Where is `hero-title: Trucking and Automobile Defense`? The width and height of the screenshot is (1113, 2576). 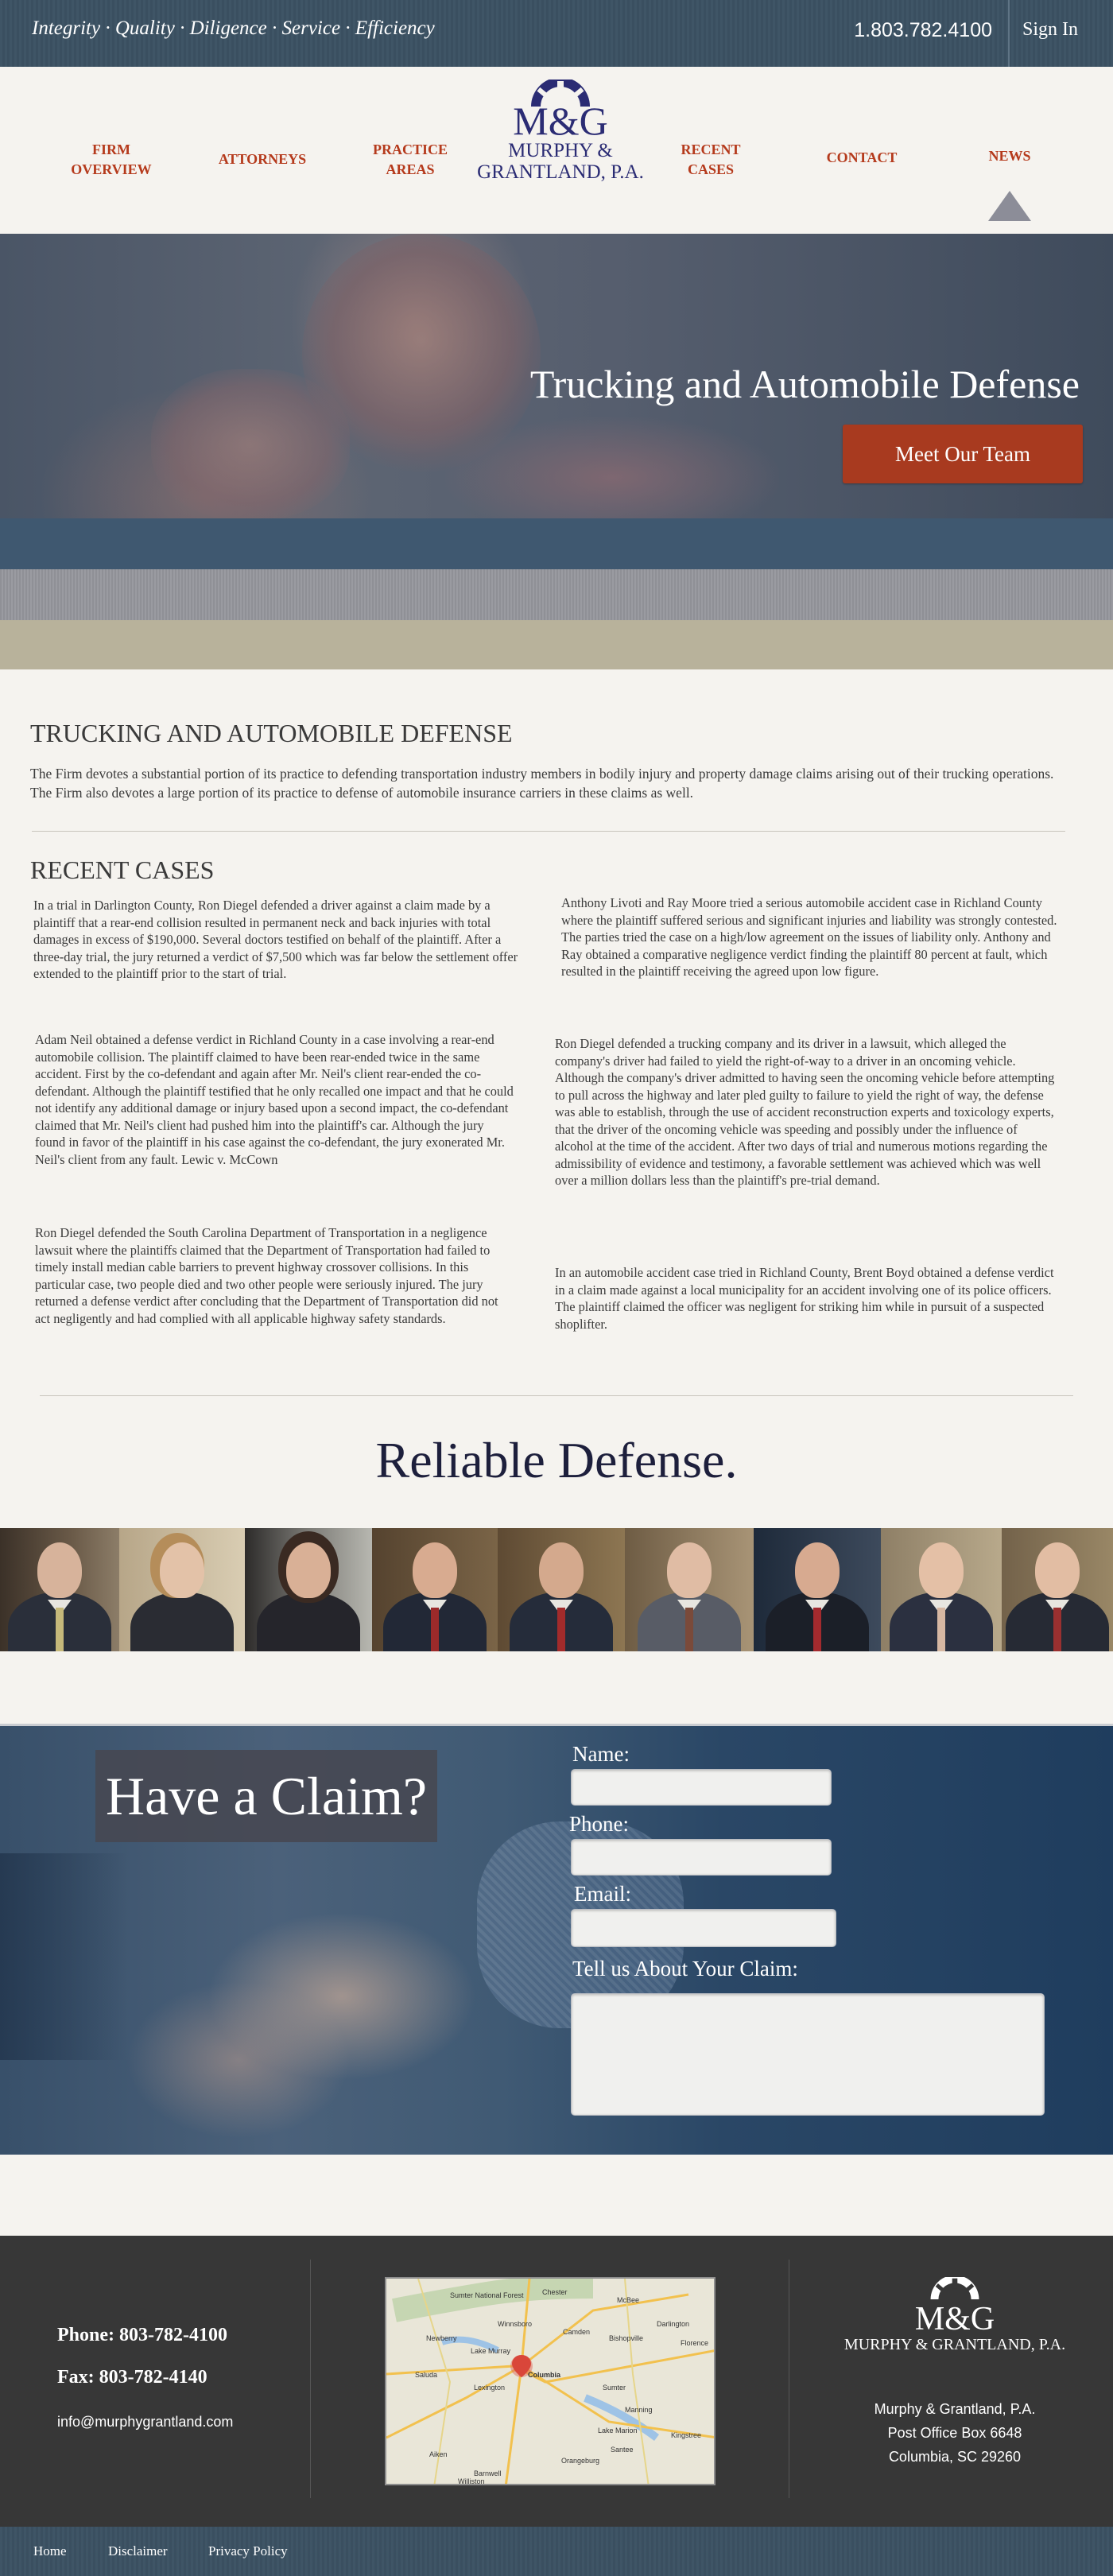 hero-title: Trucking and Automobile Defense is located at coordinates (804, 384).